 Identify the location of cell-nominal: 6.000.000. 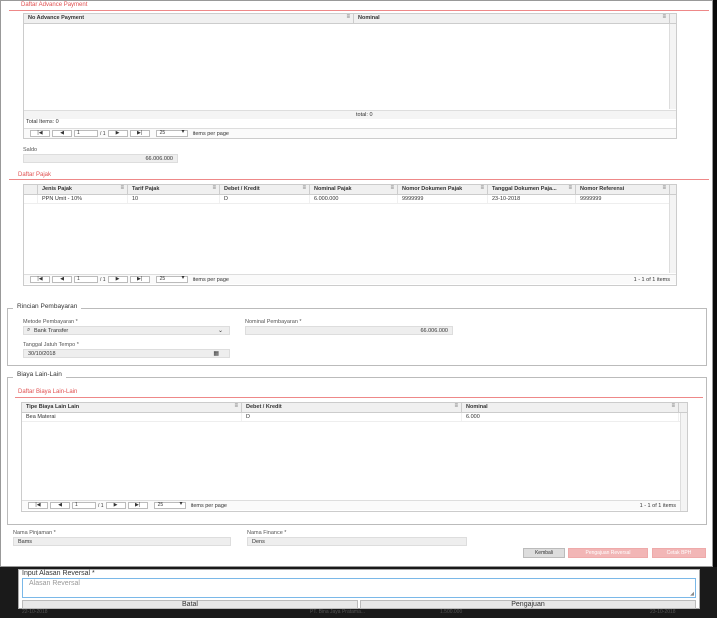
(354, 199).